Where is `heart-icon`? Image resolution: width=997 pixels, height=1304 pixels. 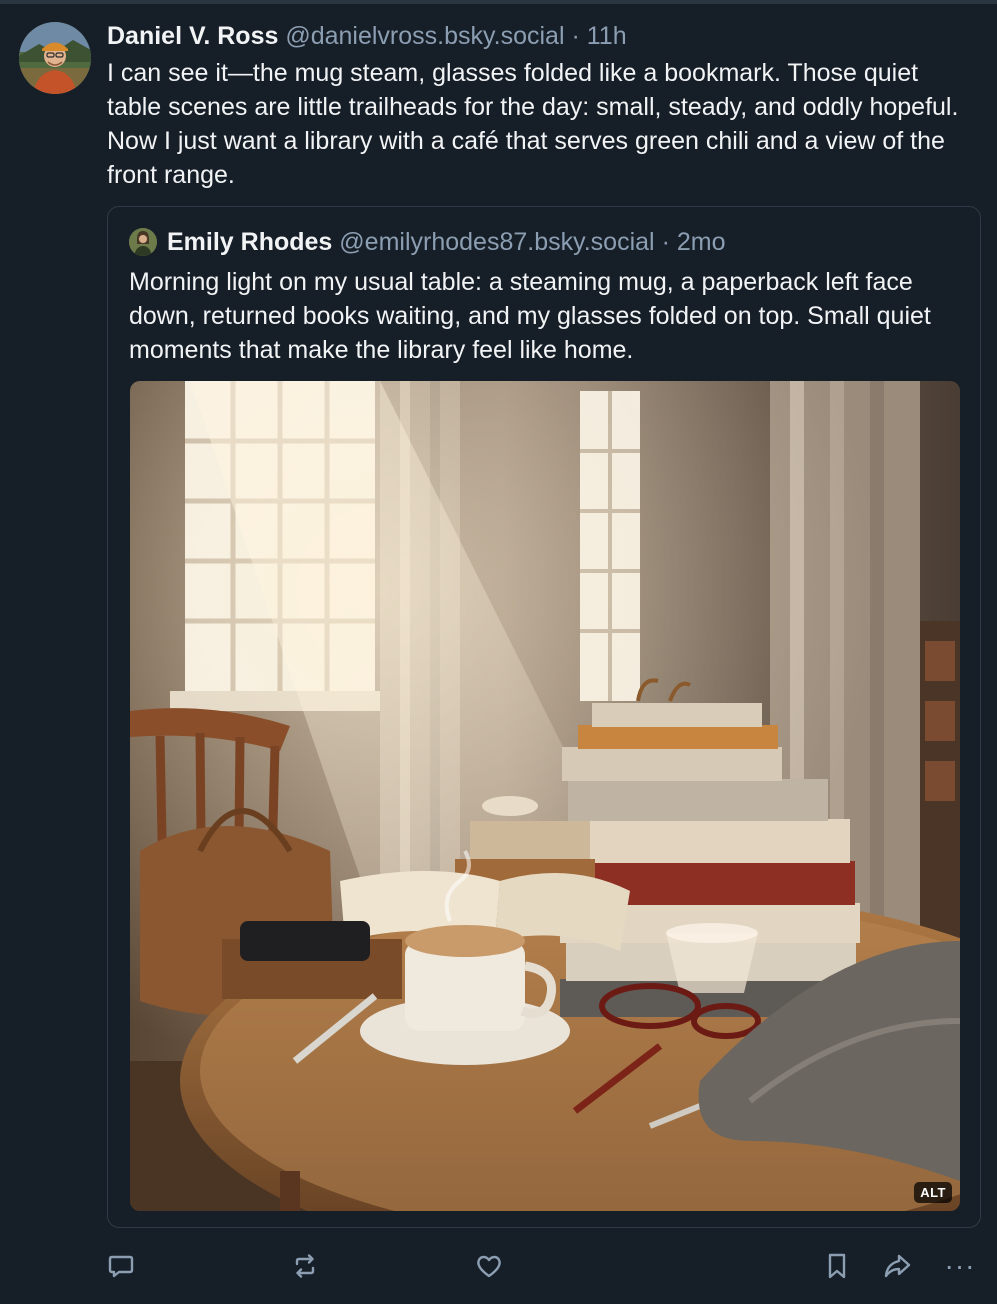
heart-icon is located at coordinates (489, 1266).